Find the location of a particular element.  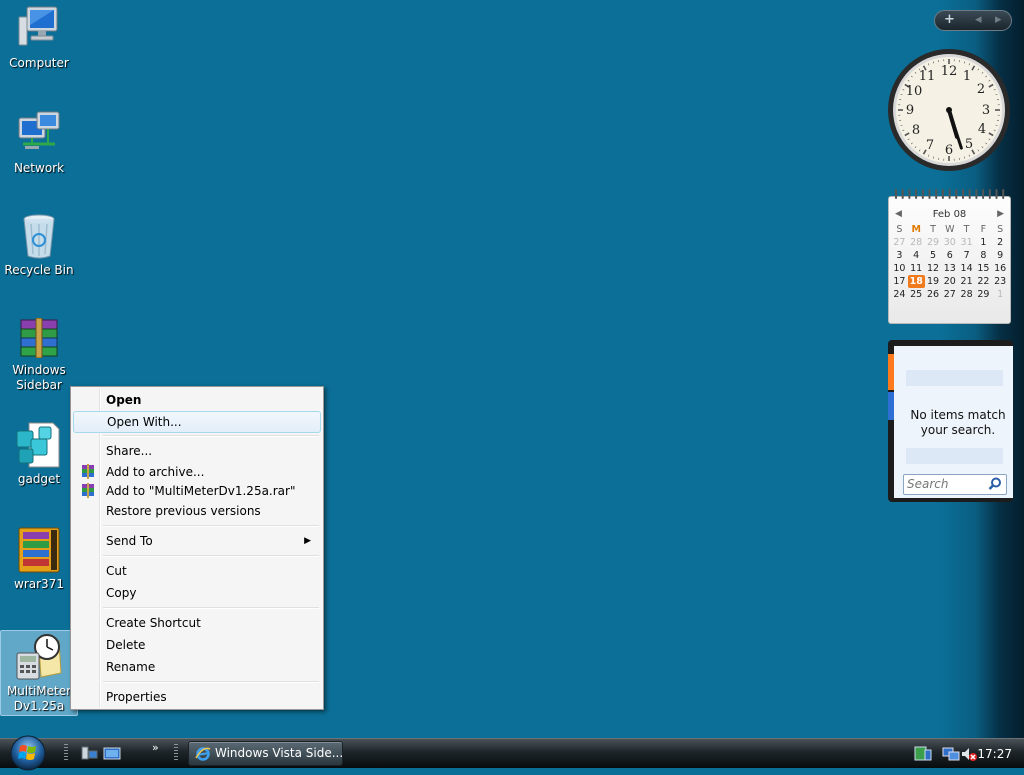

taskbar-clock: 17:27 is located at coordinates (994, 754).